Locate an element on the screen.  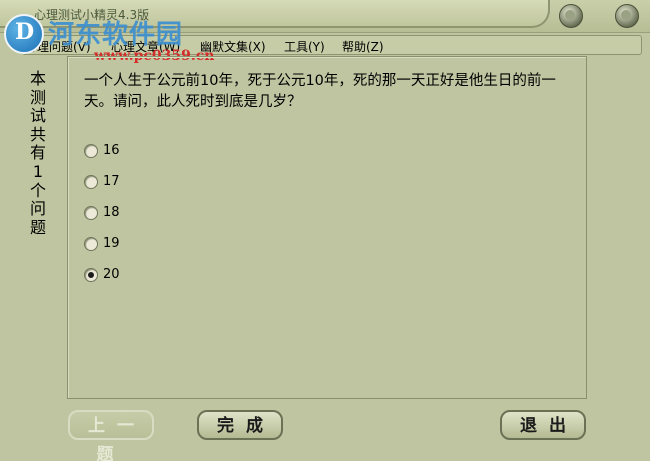
site-logo-icon: D is located at coordinates (24, 34).